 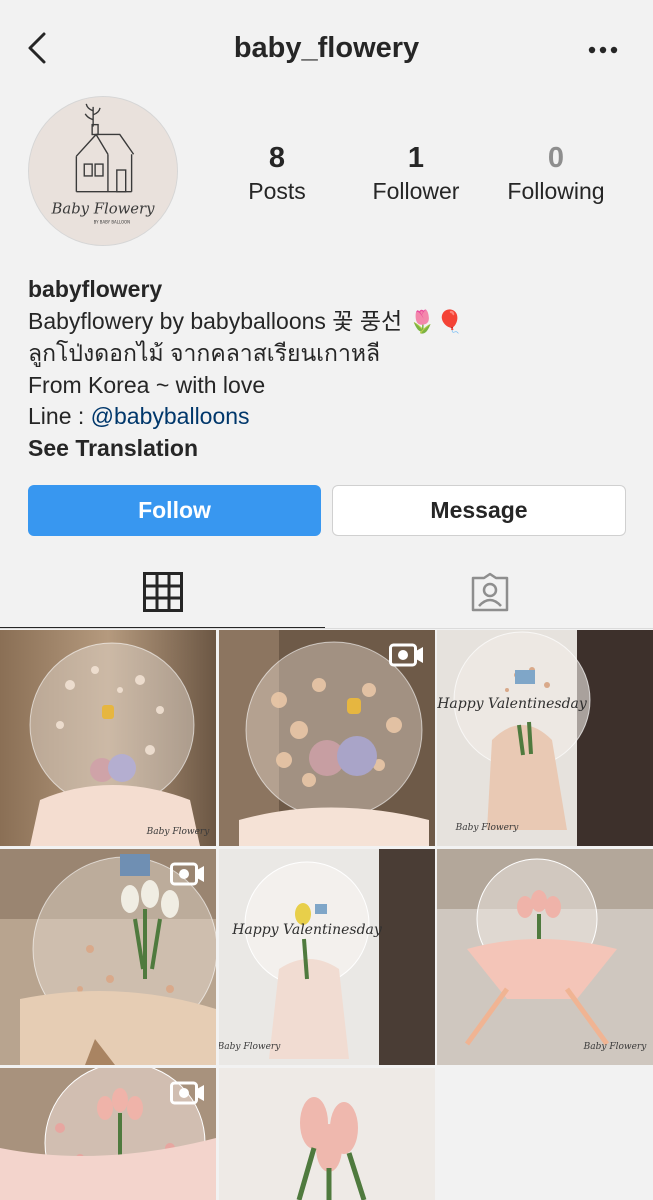 What do you see at coordinates (416, 158) in the screenshot?
I see `followers-count: 1` at bounding box center [416, 158].